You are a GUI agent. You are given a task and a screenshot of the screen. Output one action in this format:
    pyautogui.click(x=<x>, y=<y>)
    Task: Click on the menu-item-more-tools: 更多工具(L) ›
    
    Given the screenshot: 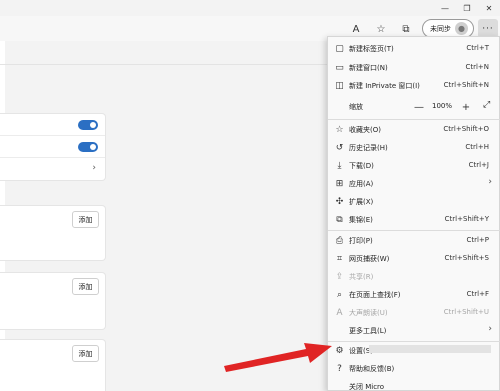 What is the action you would take?
    pyautogui.click(x=414, y=331)
    